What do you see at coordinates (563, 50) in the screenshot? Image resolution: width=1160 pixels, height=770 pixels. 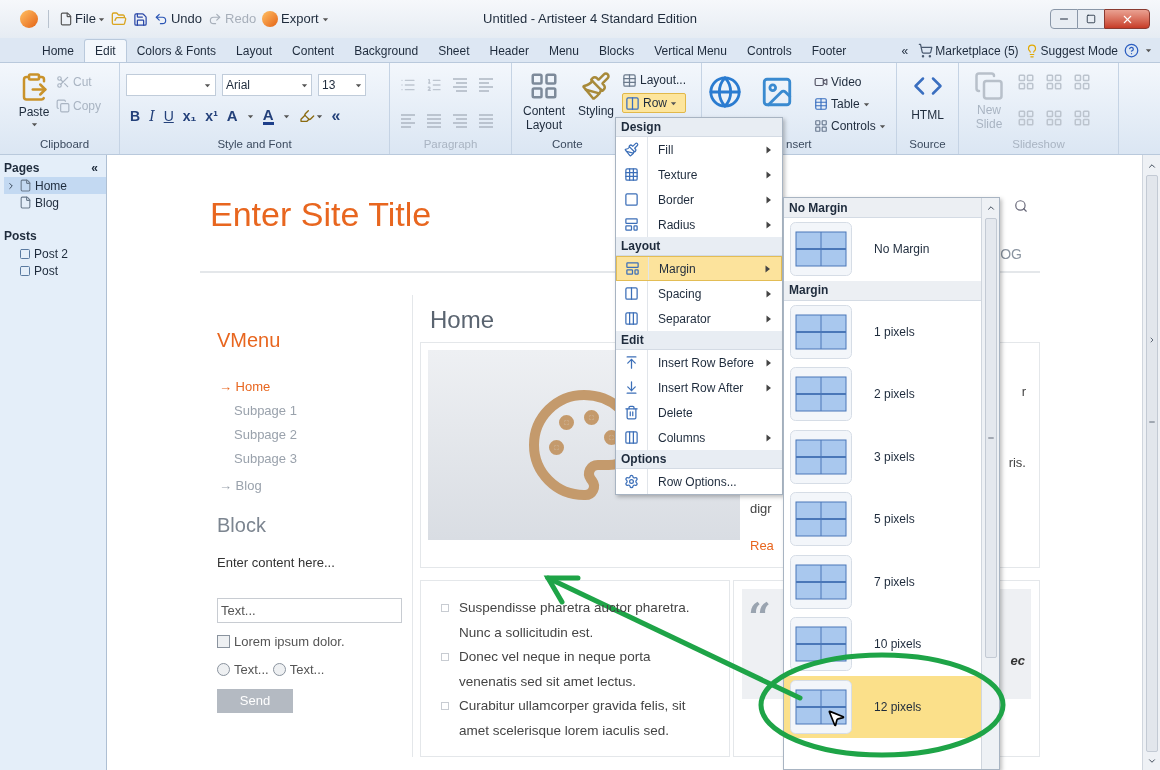 I see `ribbon-tab: Menu` at bounding box center [563, 50].